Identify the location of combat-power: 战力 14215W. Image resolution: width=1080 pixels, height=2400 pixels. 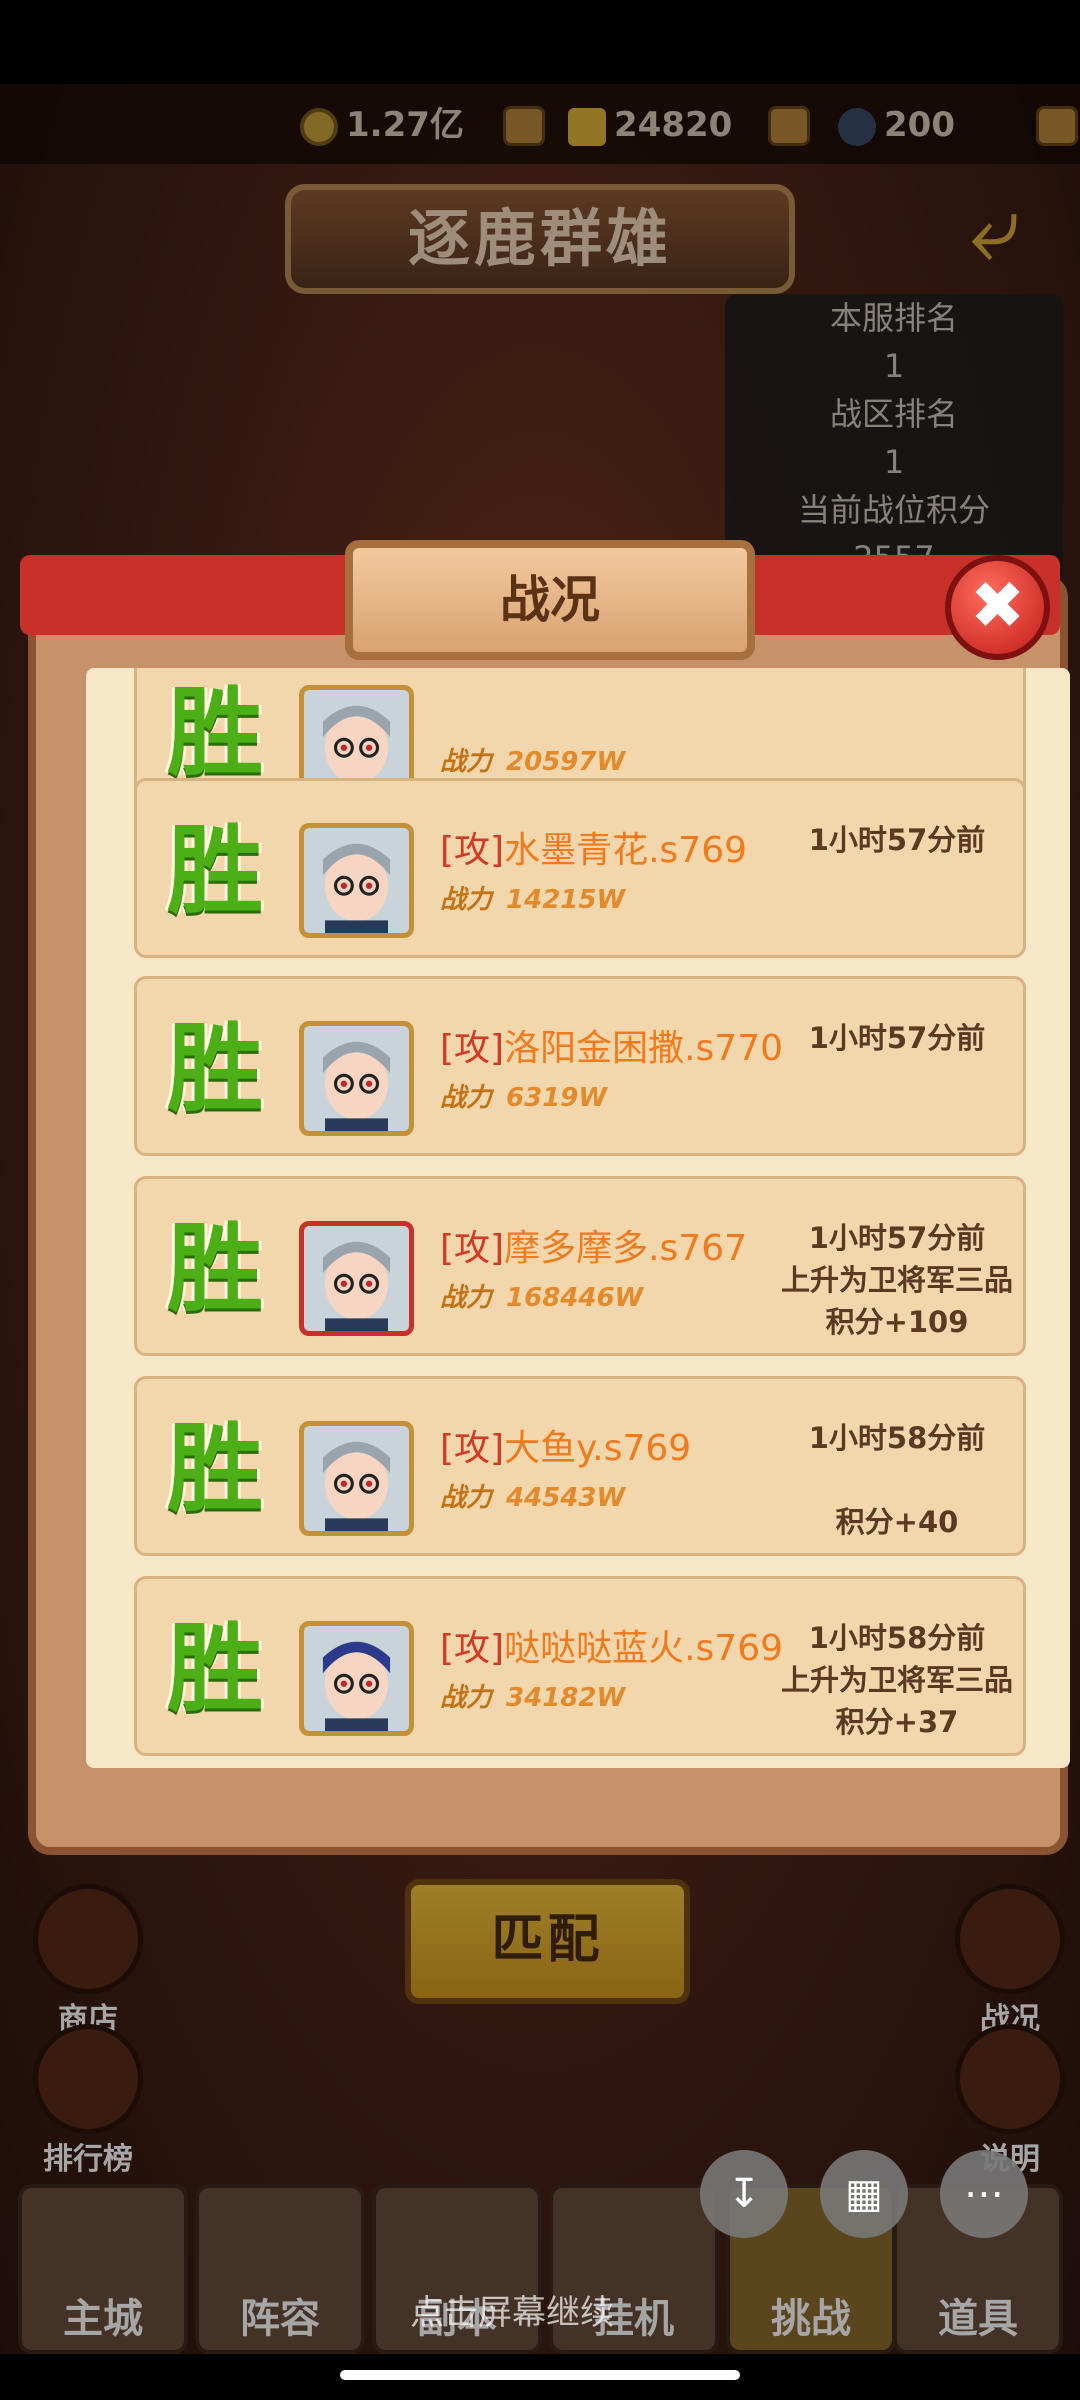
(532, 897).